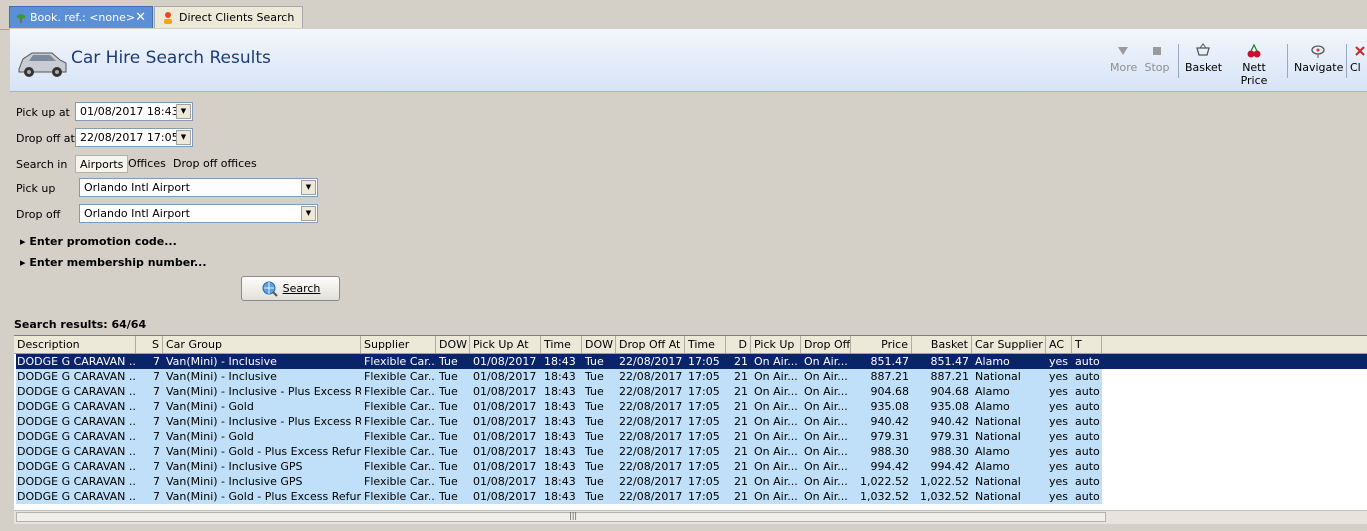 This screenshot has width=1367, height=531. What do you see at coordinates (651, 436) in the screenshot?
I see `table-cell: 22/08/2017` at bounding box center [651, 436].